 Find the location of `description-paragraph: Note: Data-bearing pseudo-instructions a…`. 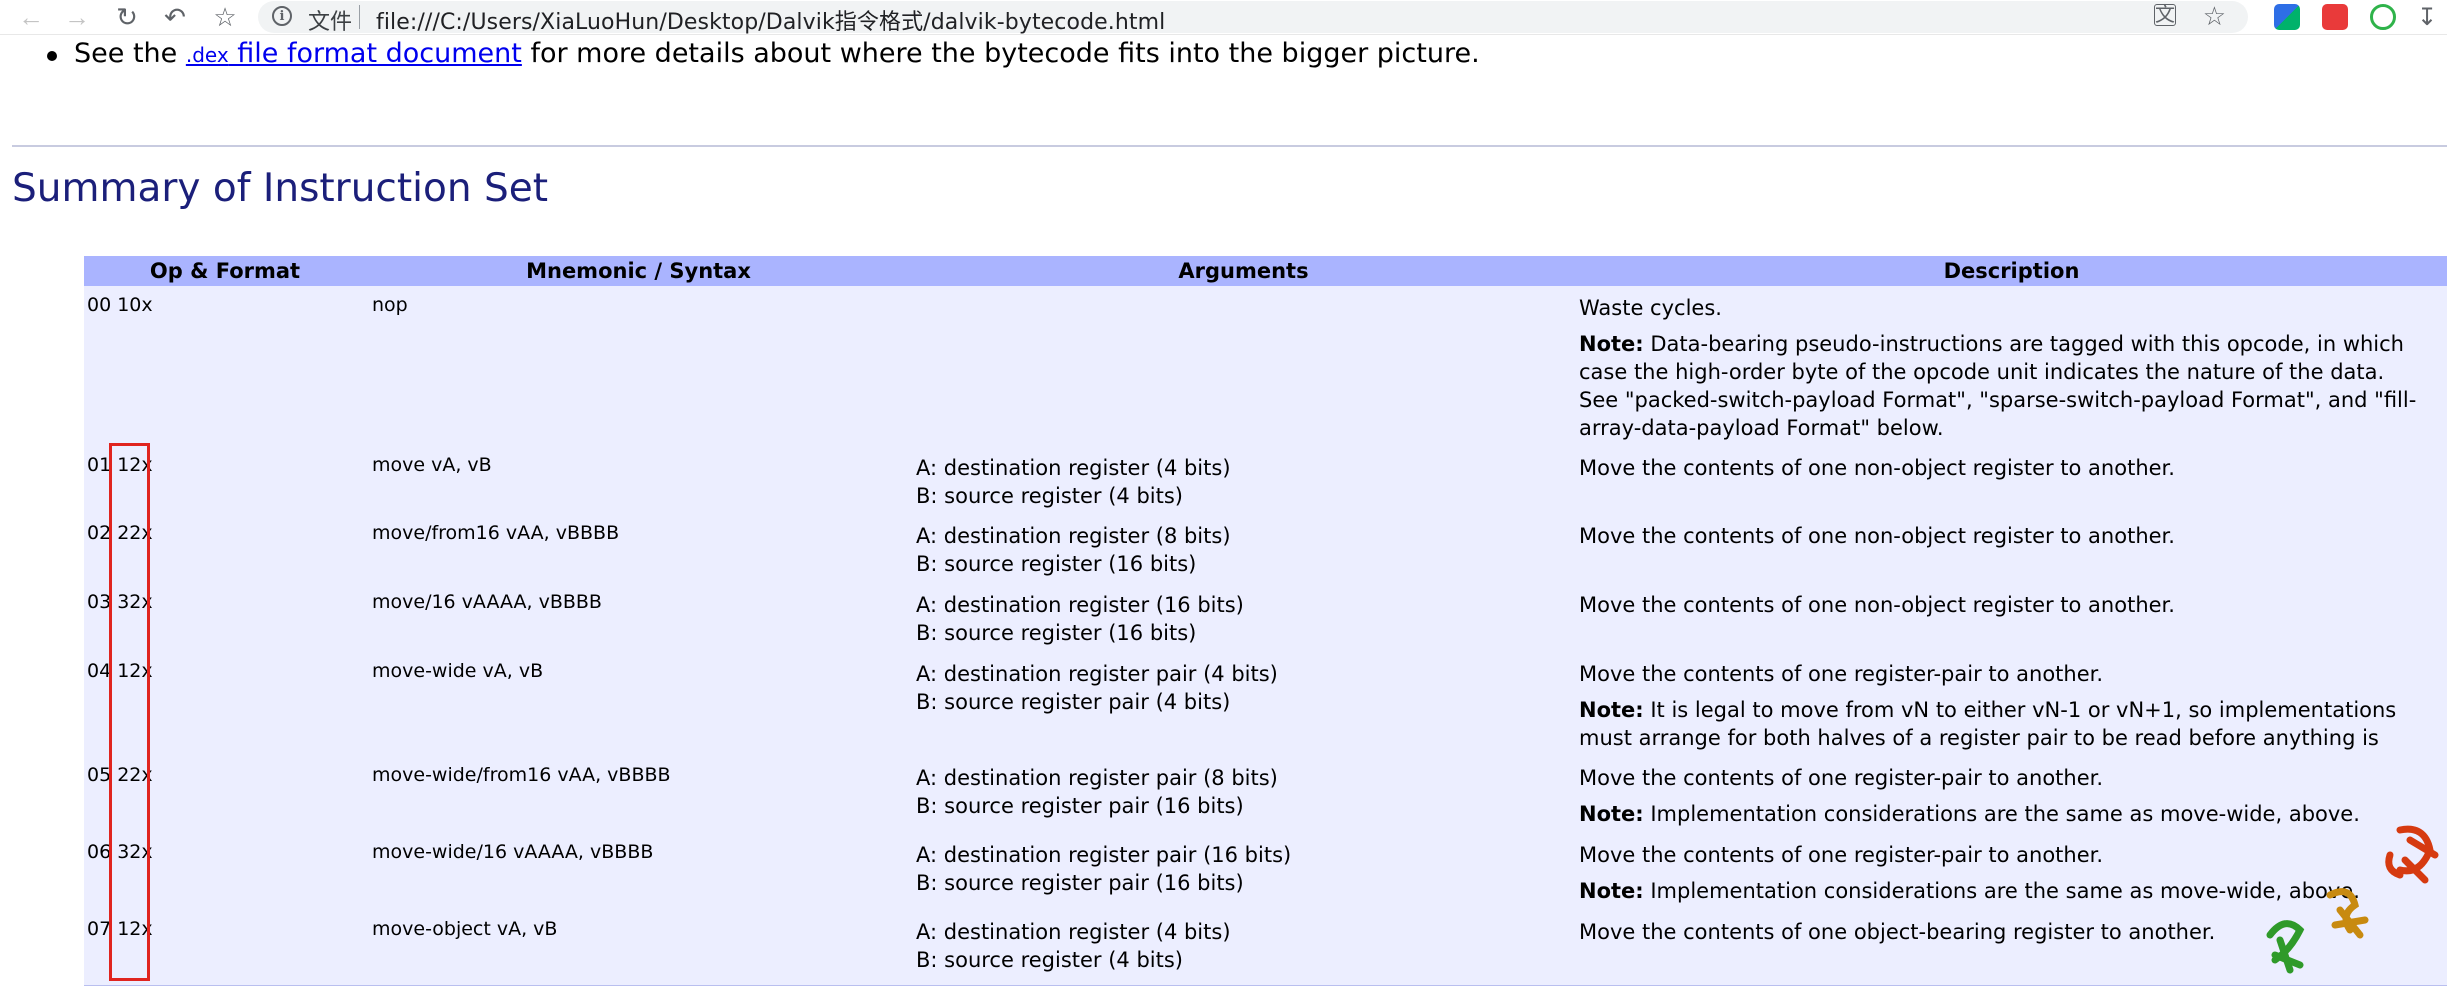

description-paragraph: Note: Data-bearing pseudo-instructions a… is located at coordinates (2004, 386).